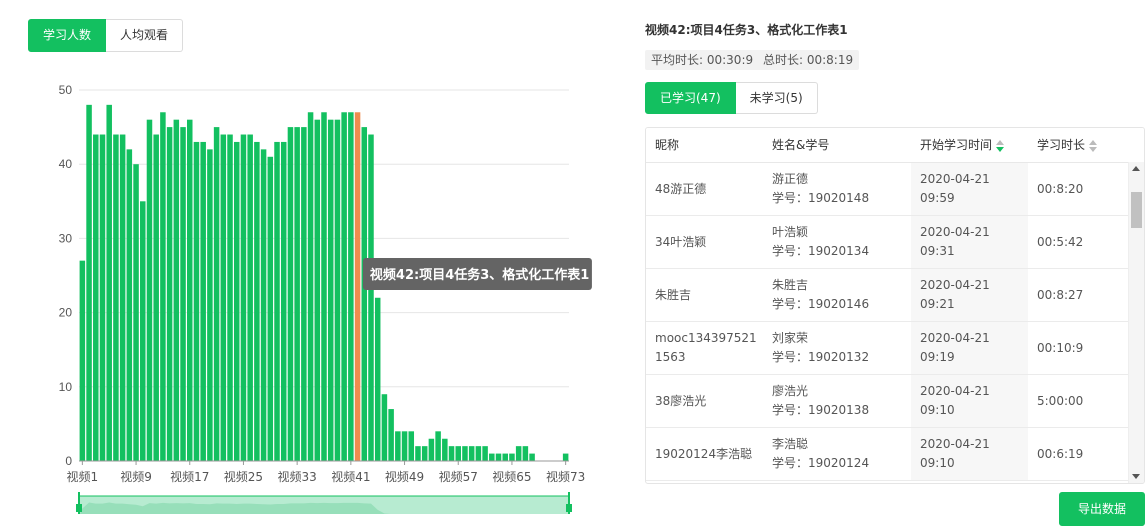 This screenshot has width=1147, height=526. I want to click on tab-learners: 学习人数, so click(67, 35).